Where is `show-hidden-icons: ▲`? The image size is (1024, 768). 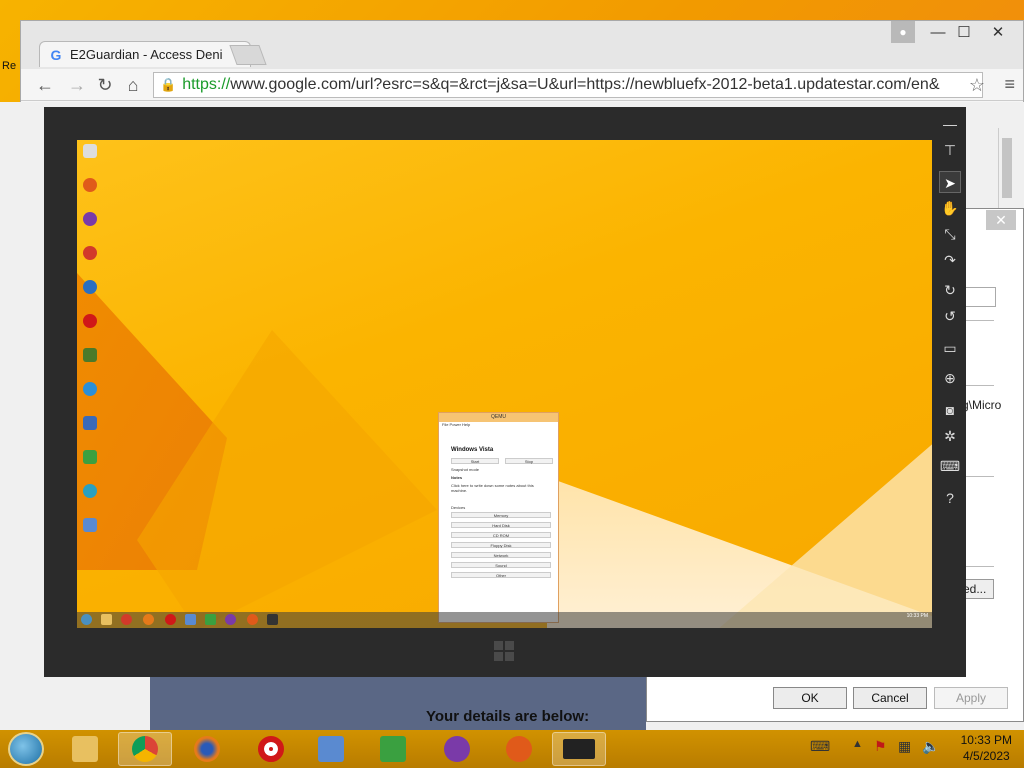
show-hidden-icons: ▲ is located at coordinates (857, 744).